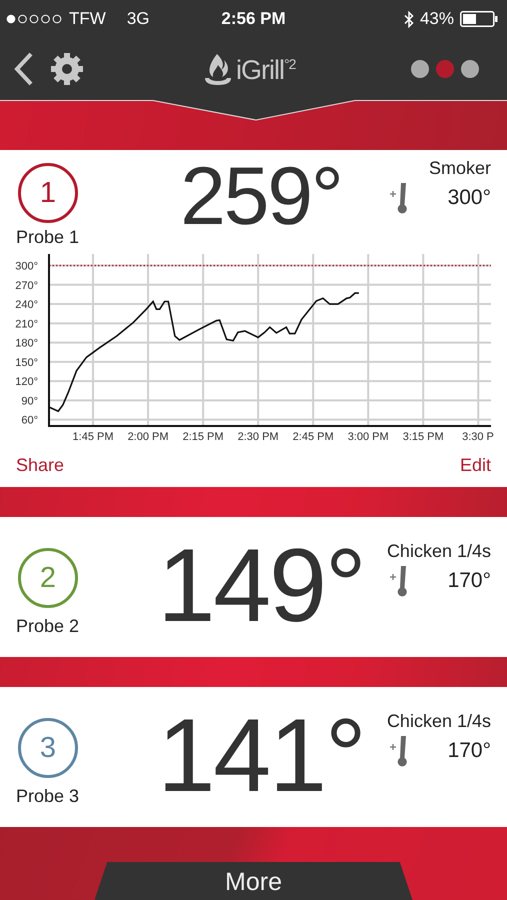  Describe the element at coordinates (368, 437) in the screenshot. I see `x-axis-label: 3:00 PM` at that location.